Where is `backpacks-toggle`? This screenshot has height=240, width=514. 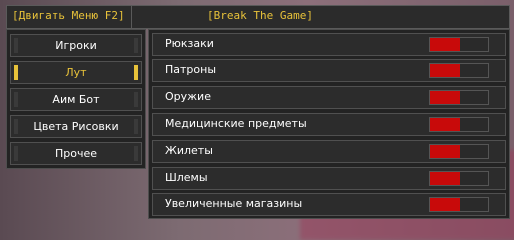
backpacks-toggle is located at coordinates (459, 44).